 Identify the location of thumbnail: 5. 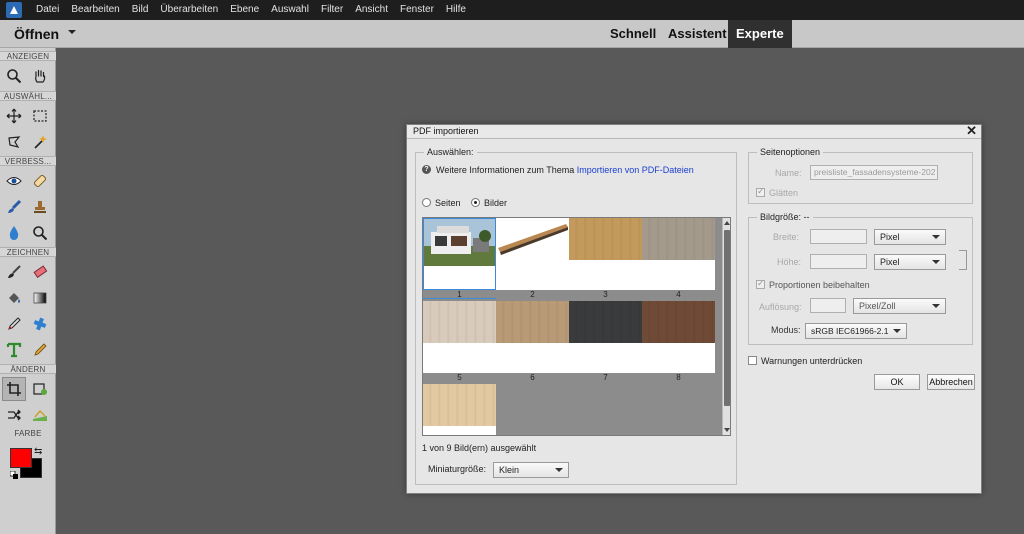
(459, 341).